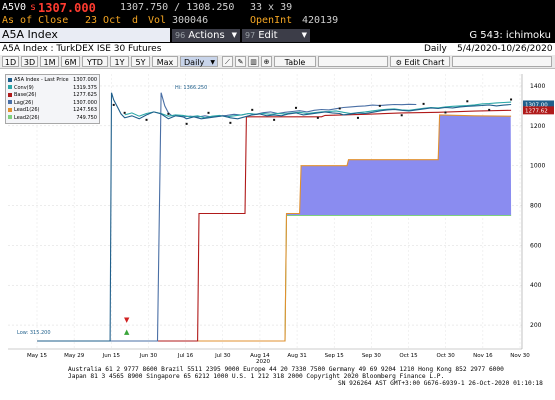 The image size is (555, 400). Describe the element at coordinates (52, 118) in the screenshot. I see `legend-item: Lead2(26) 749.750` at that location.